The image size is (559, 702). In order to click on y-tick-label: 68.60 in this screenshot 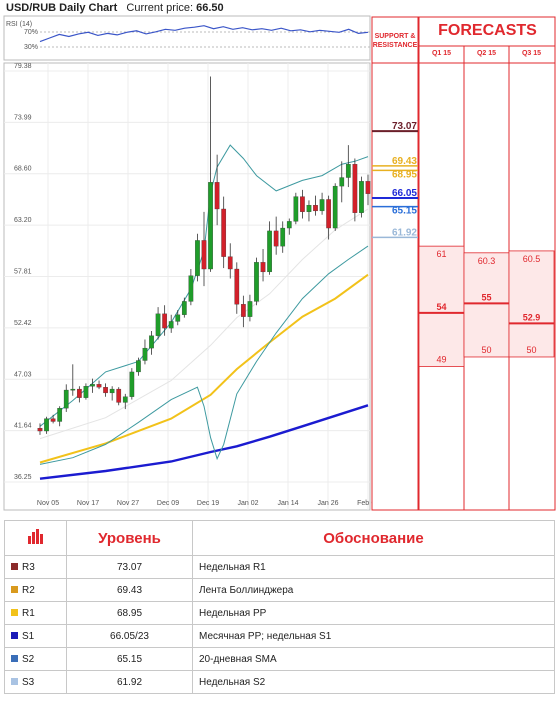, I will do `click(23, 169)`.